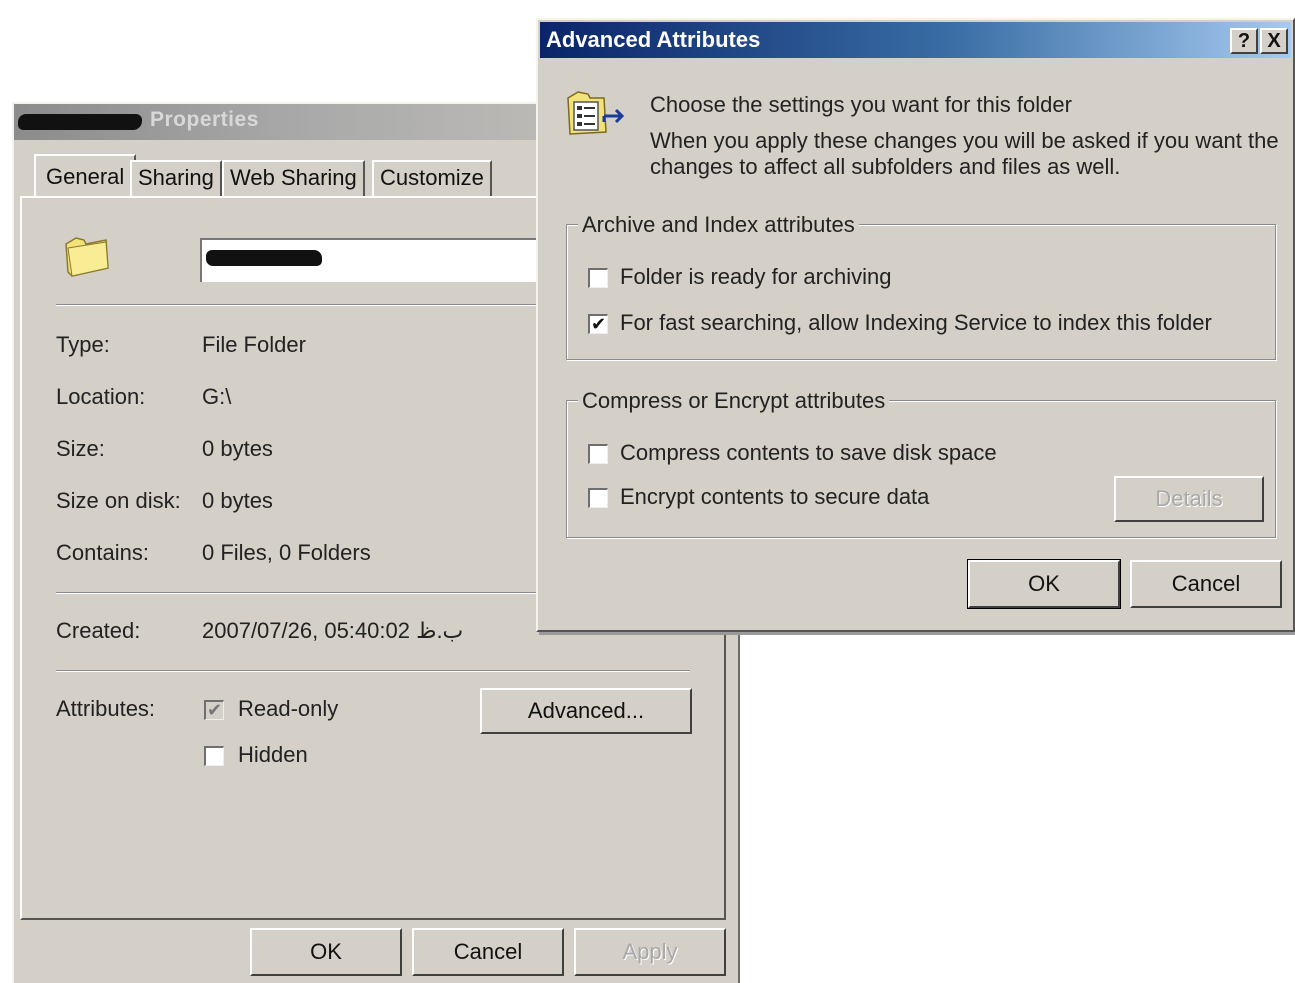 Image resolution: width=1295 pixels, height=983 pixels. What do you see at coordinates (214, 756) in the screenshot?
I see `hidden-checkbox` at bounding box center [214, 756].